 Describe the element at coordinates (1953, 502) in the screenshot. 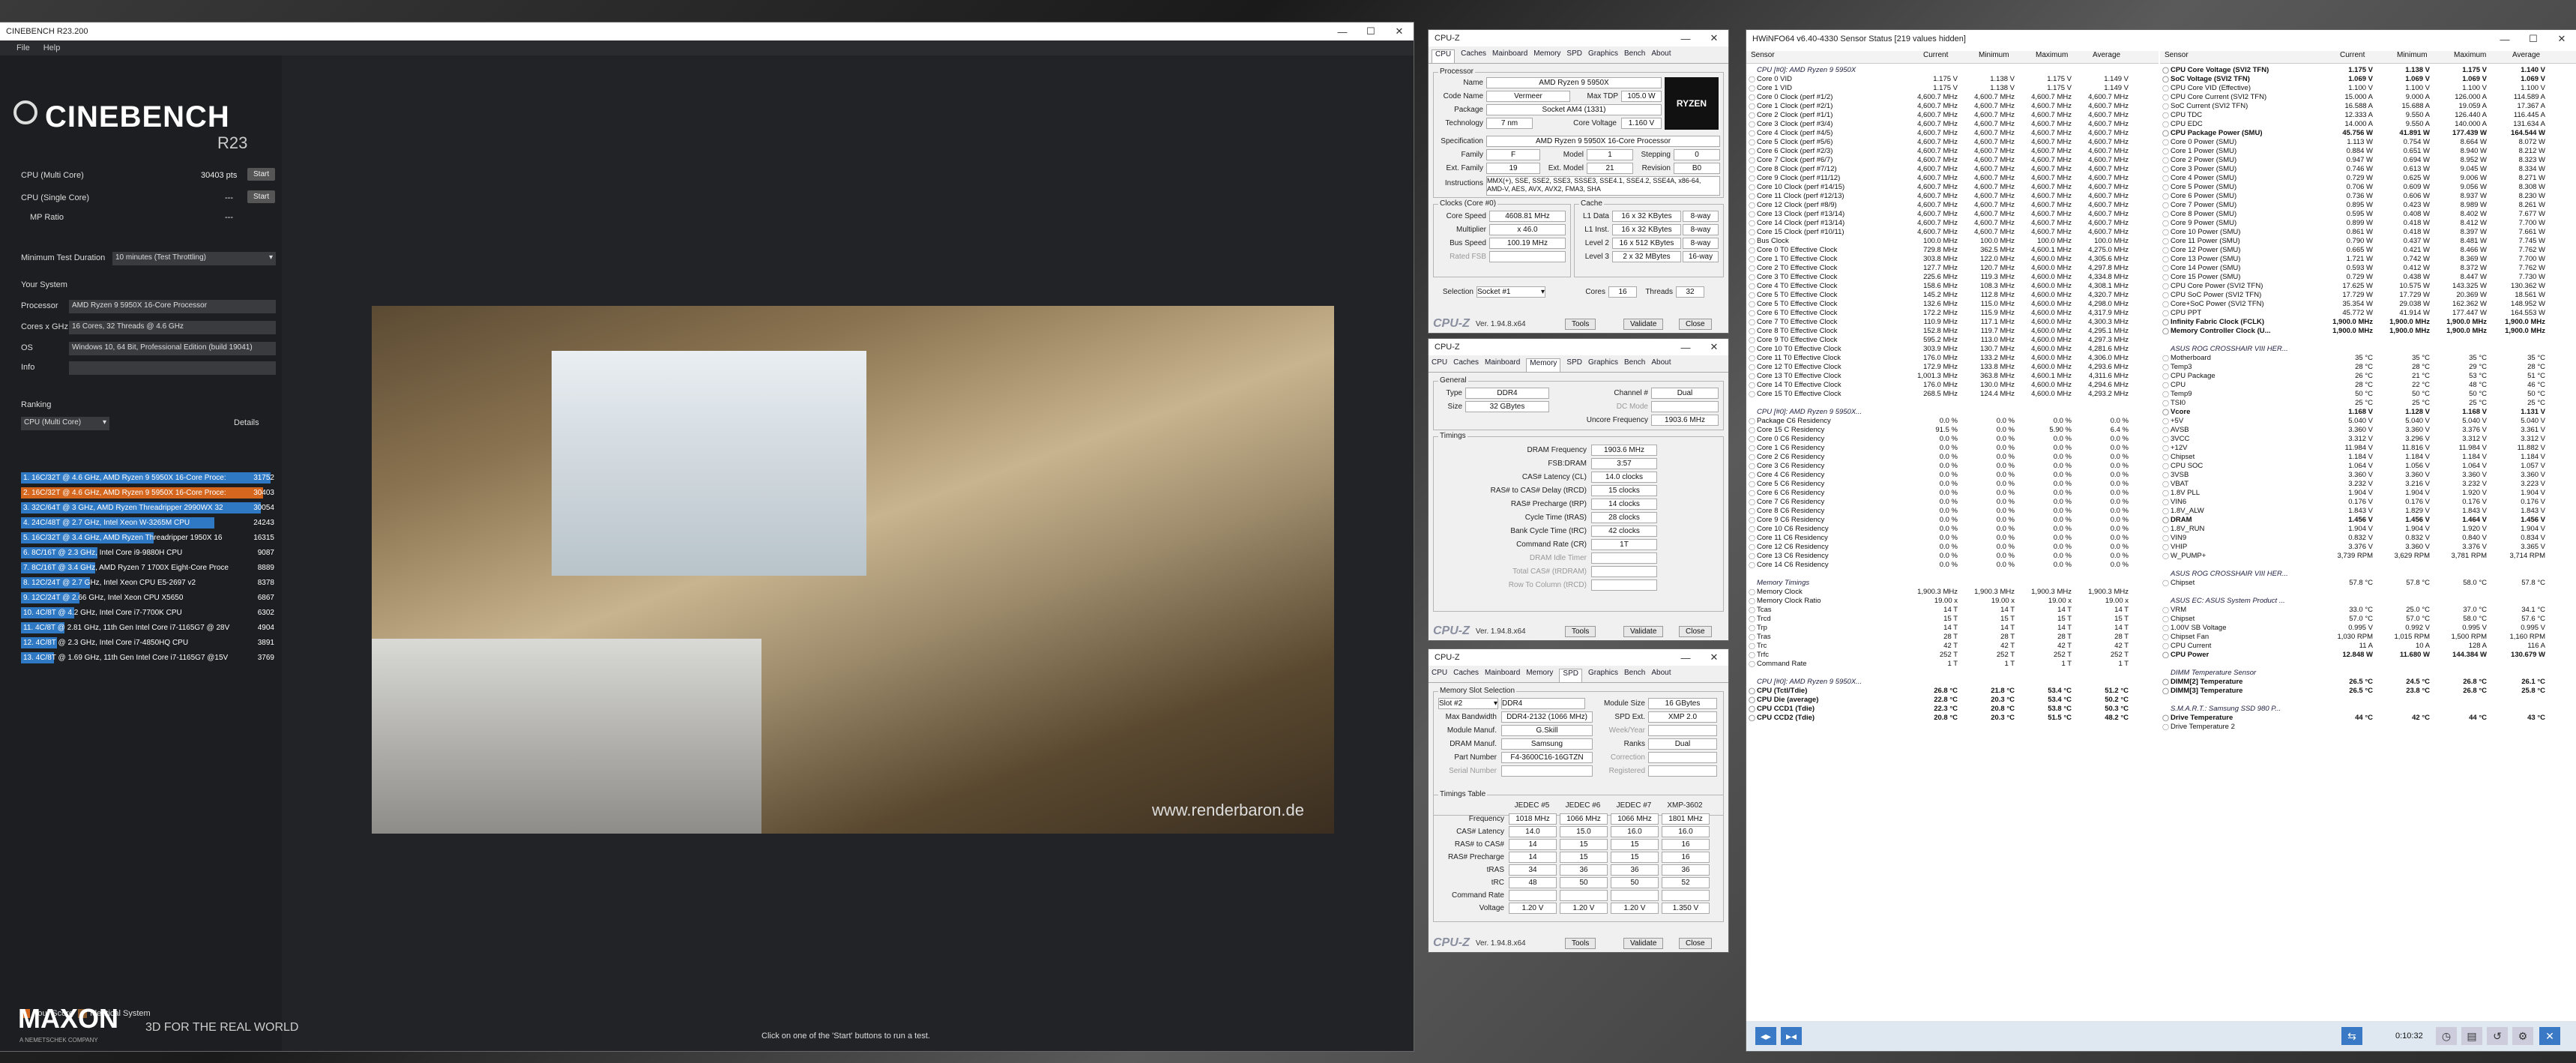

I see `sensor-row: ◯ Core 7 C6 Residency 0.0 % 0.0 % 0.0 % 0.0 %` at that location.